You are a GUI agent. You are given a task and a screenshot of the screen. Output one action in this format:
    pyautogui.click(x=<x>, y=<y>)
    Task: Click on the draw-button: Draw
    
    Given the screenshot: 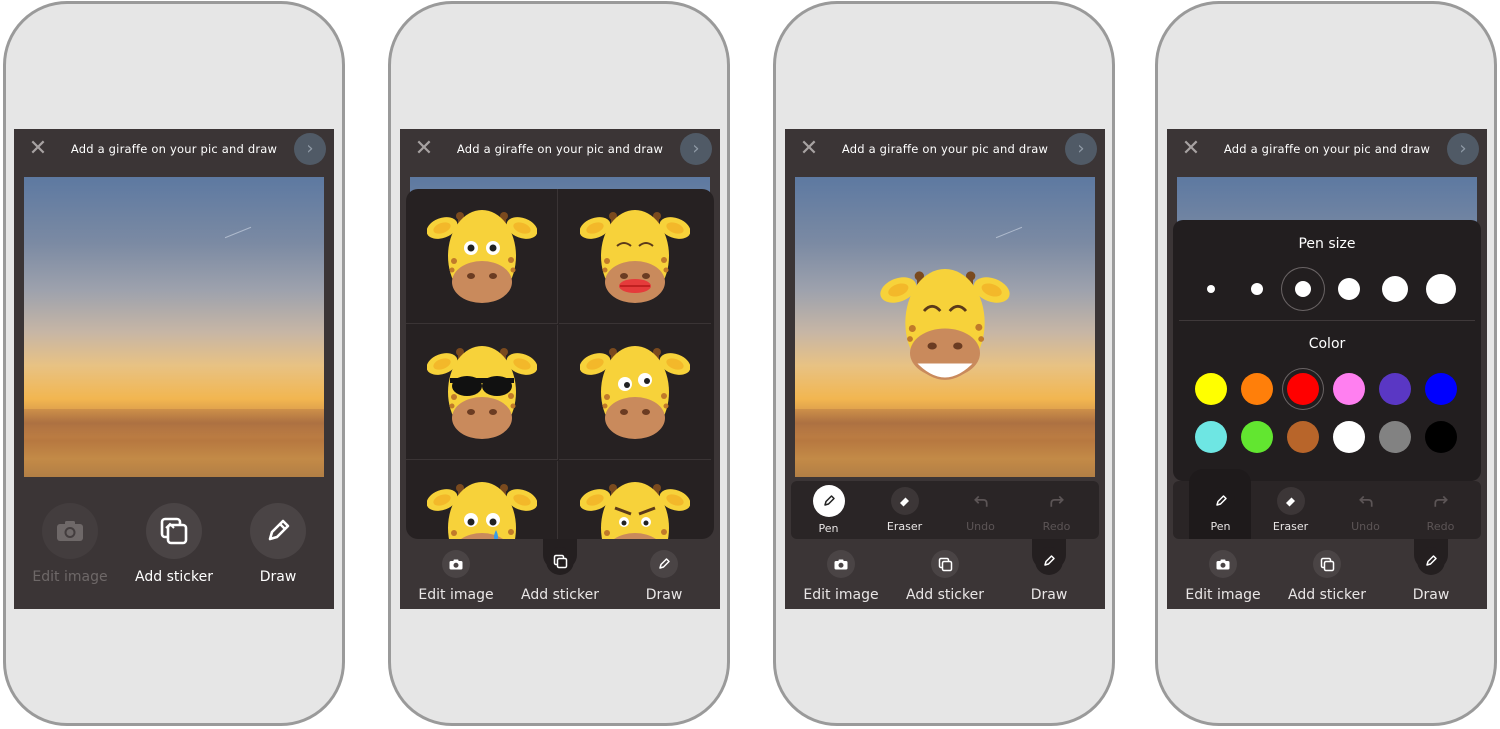 What is the action you would take?
    pyautogui.click(x=278, y=544)
    